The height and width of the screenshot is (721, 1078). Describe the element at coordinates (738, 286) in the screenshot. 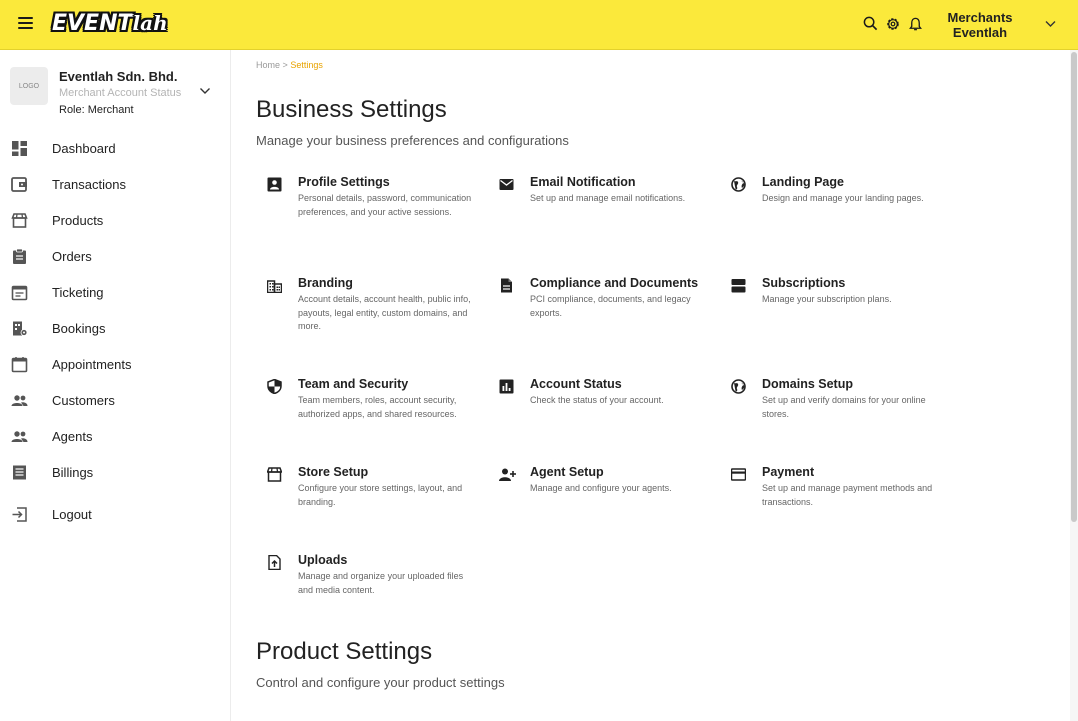

I see `subscriptions-icon` at that location.